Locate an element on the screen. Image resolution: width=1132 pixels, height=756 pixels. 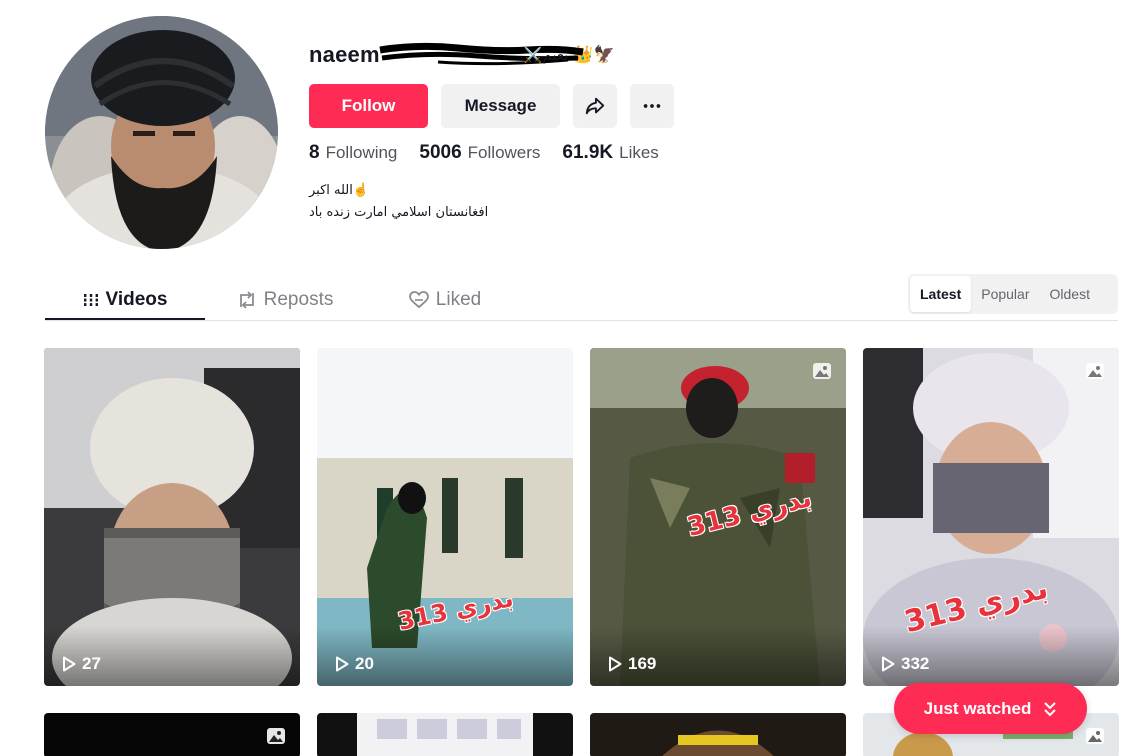
bio-line: ☝️الله اکبر is located at coordinates (339, 190).